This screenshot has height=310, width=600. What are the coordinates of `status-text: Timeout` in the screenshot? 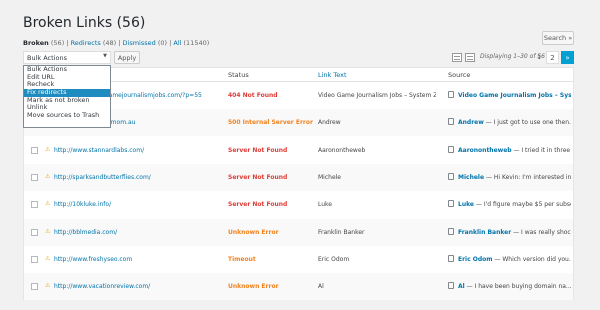 It's located at (242, 259).